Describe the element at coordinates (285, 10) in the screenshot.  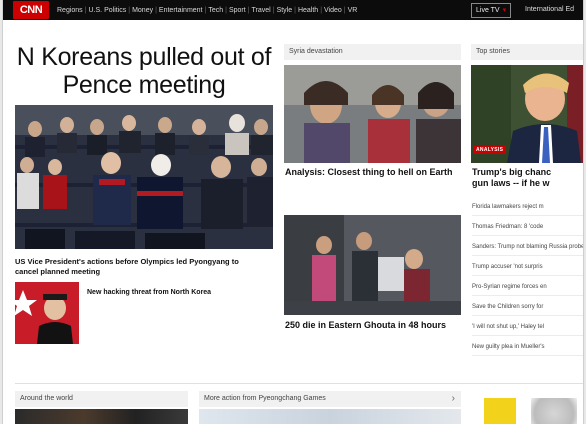
I see `nav-link-style: Style` at that location.